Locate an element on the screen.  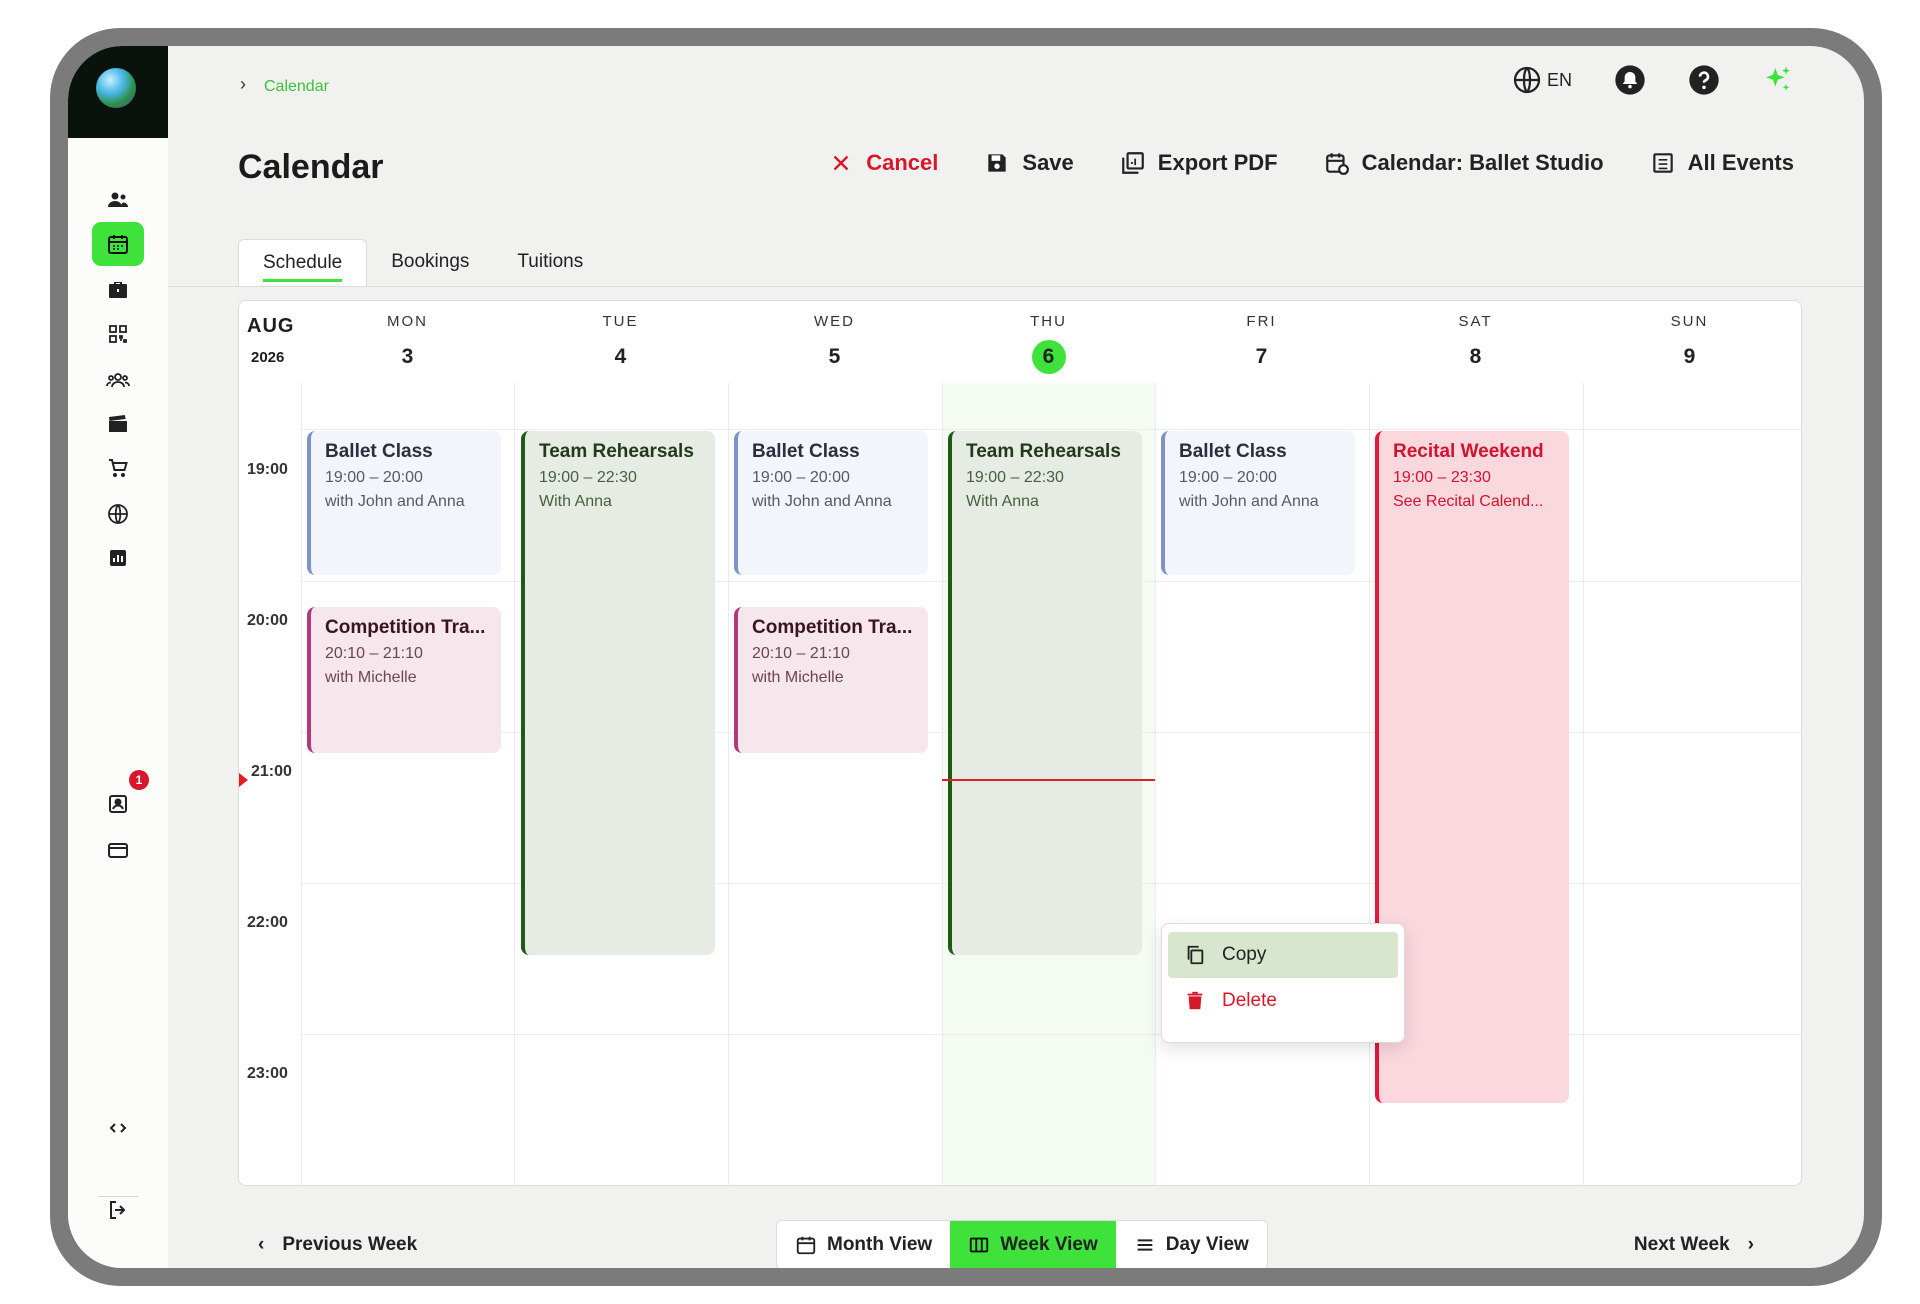
calendar-selector-button: Calendar: Ballet Studio is located at coordinates (1464, 163).